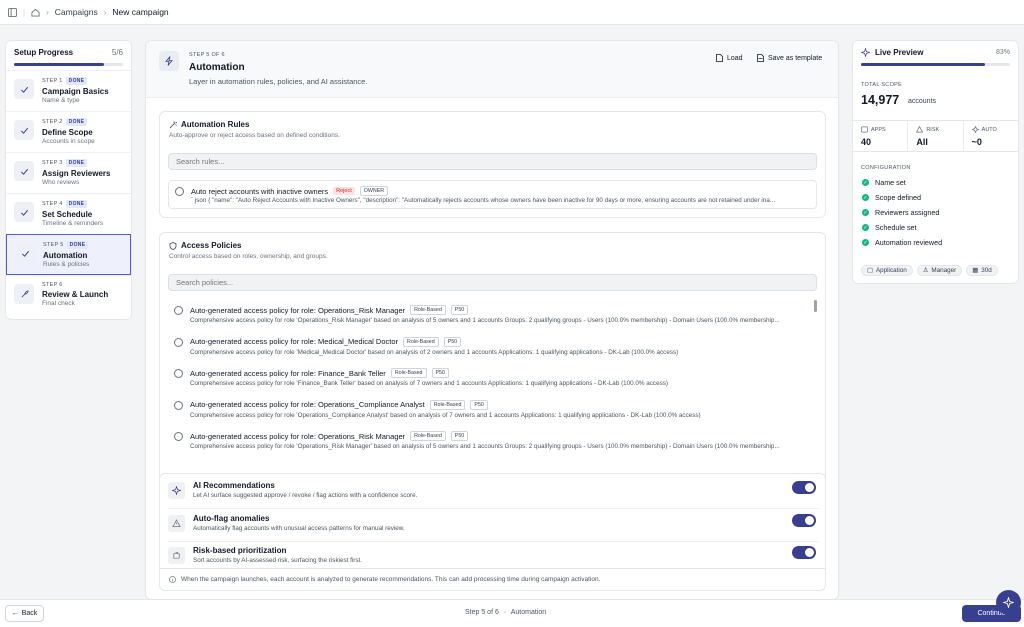 Image resolution: width=1024 pixels, height=627 pixels. Describe the element at coordinates (173, 245) in the screenshot. I see `shield-icon` at that location.